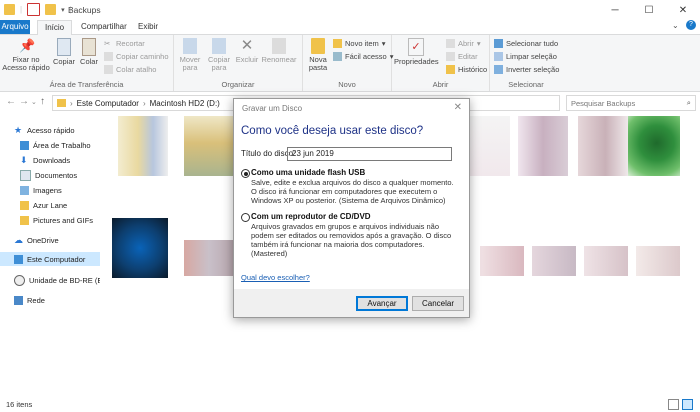 The image size is (700, 412). What do you see at coordinates (318, 46) in the screenshot?
I see `new-folder-big-icon` at bounding box center [318, 46].